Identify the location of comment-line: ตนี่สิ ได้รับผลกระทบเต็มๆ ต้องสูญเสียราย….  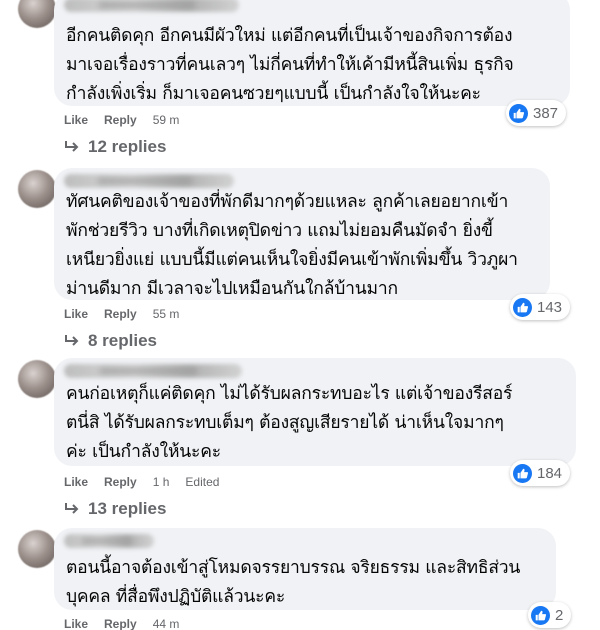
(285, 423).